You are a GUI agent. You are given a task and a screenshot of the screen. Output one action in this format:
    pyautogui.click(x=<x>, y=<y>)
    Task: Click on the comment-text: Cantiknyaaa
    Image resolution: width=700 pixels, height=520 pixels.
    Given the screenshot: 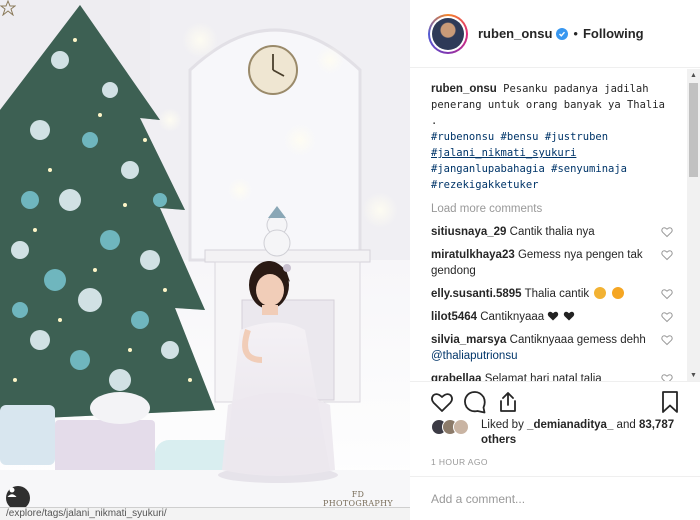 What is the action you would take?
    pyautogui.click(x=512, y=317)
    